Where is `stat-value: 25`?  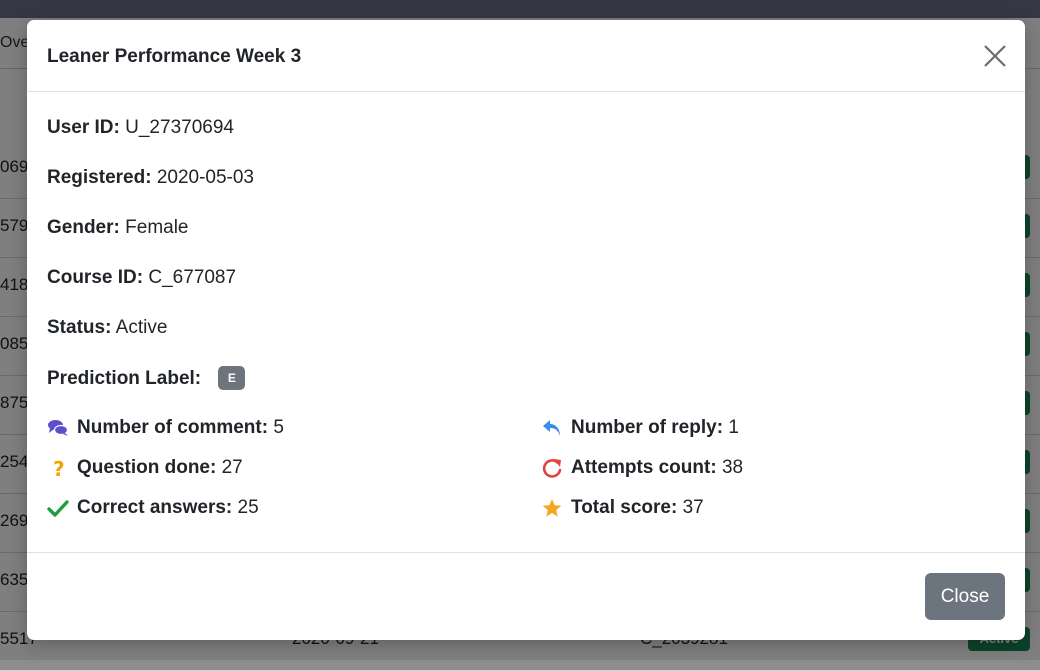
stat-value: 25 is located at coordinates (248, 507).